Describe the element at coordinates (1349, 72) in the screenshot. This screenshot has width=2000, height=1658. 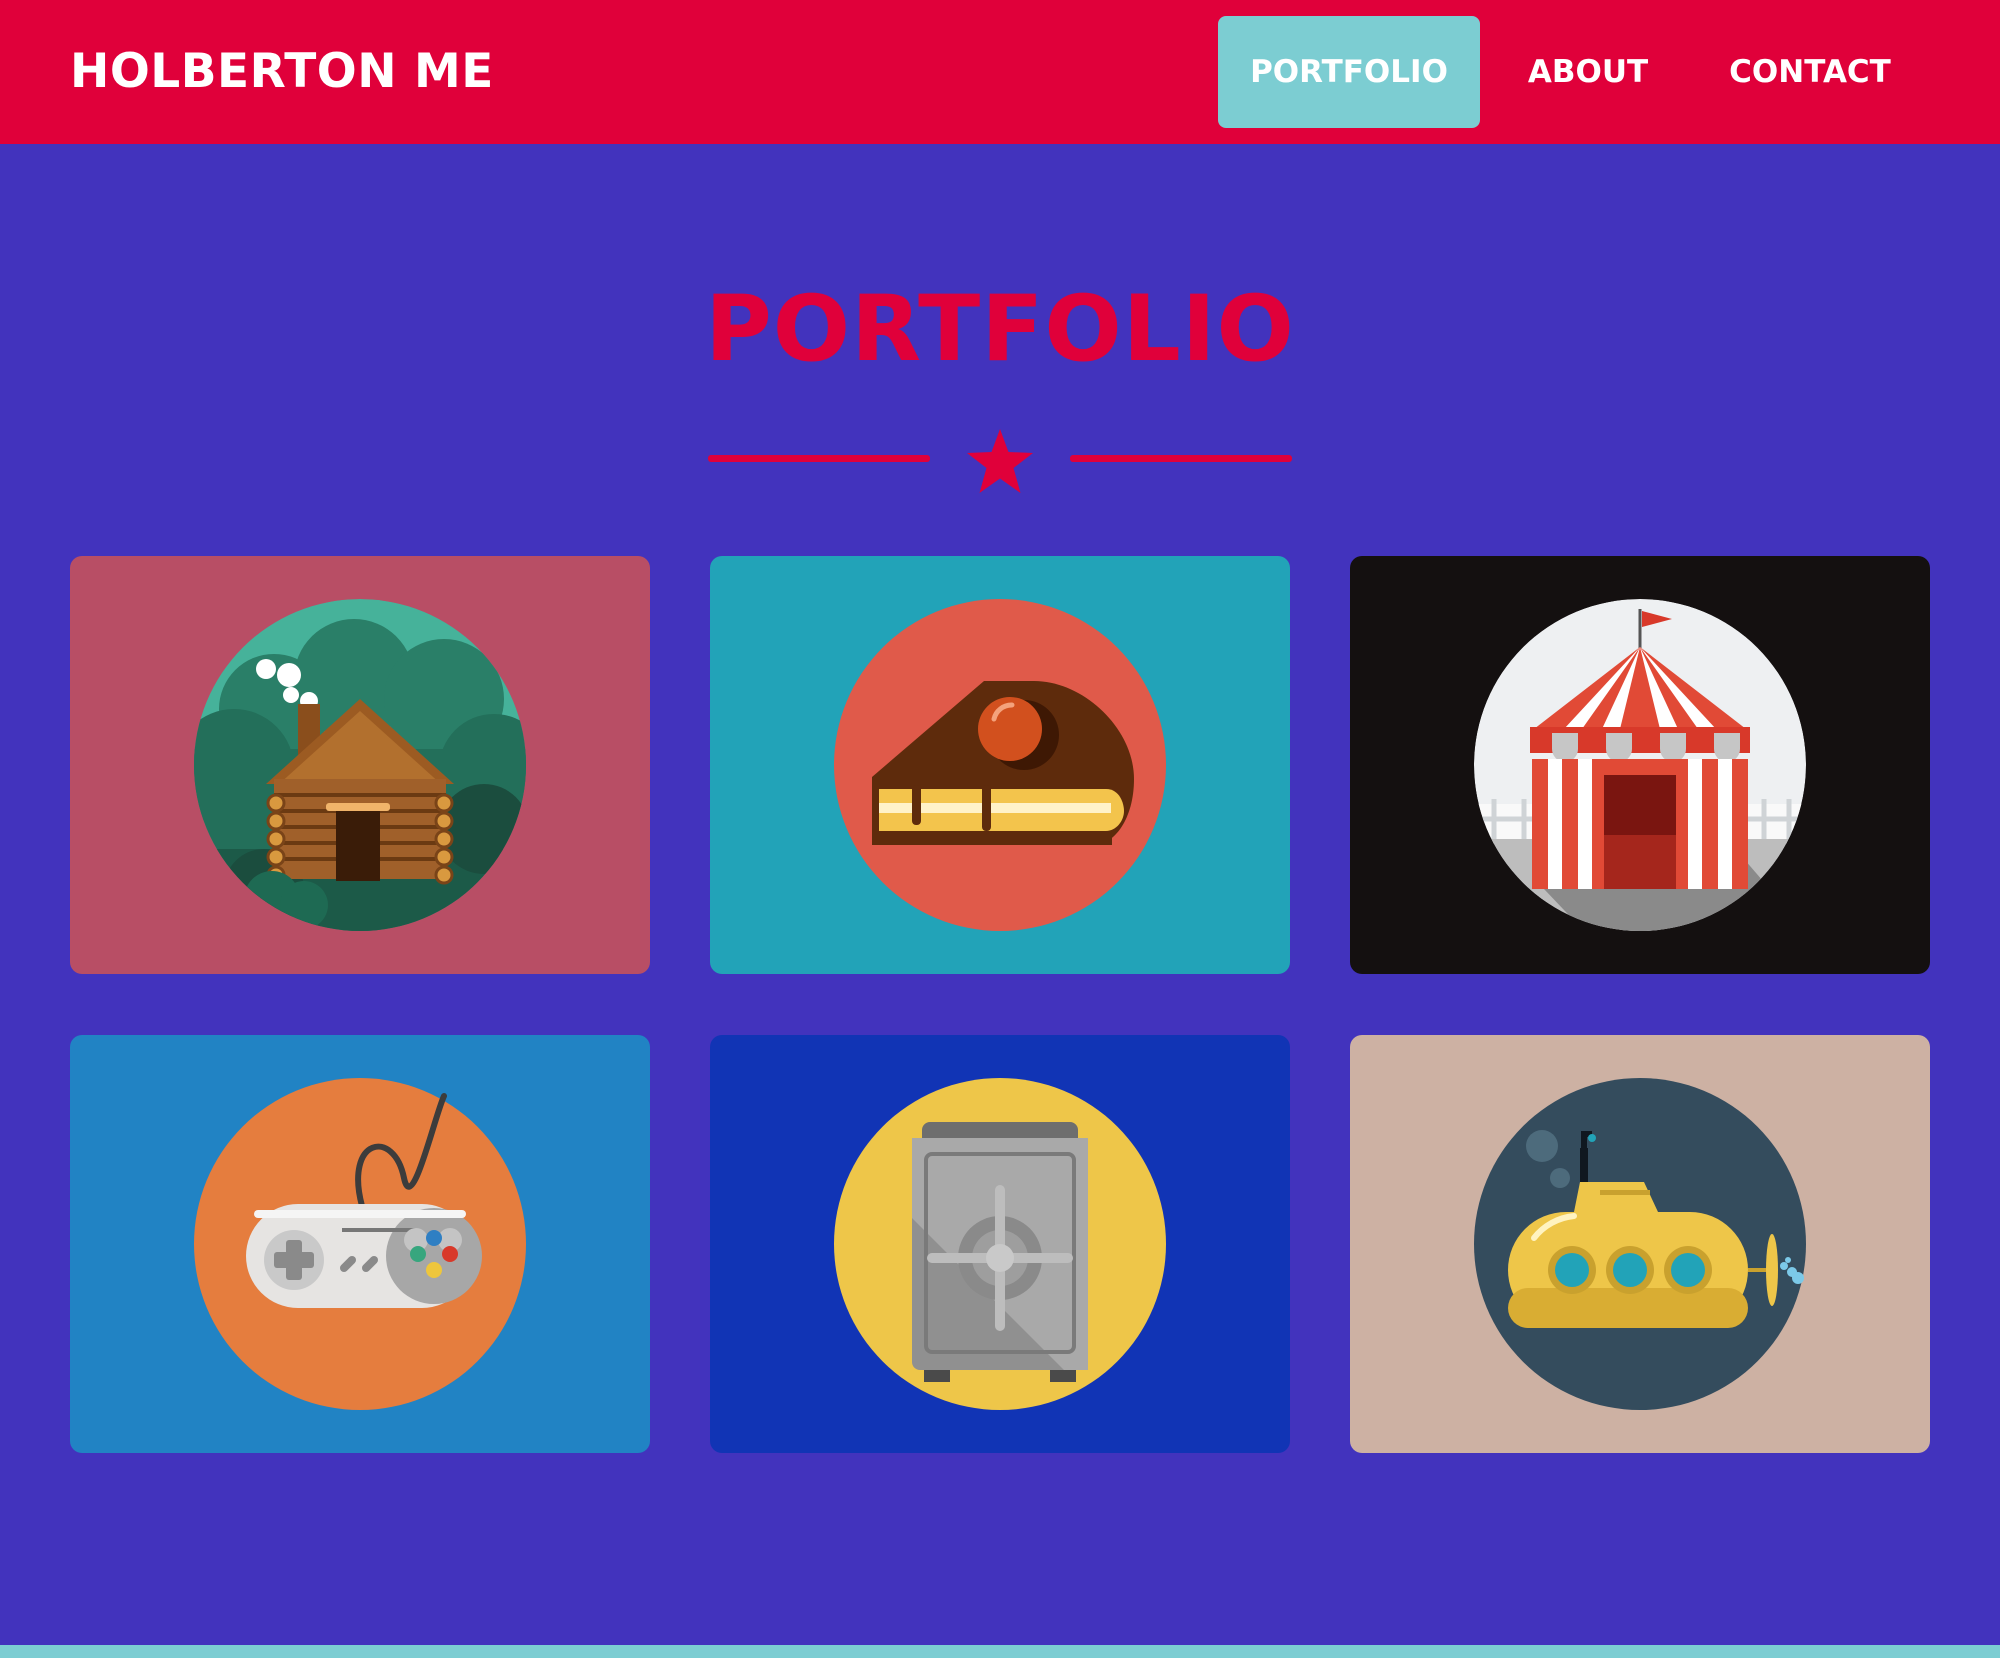
I see `nav-portfolio-link: PORTFOLIO` at that location.